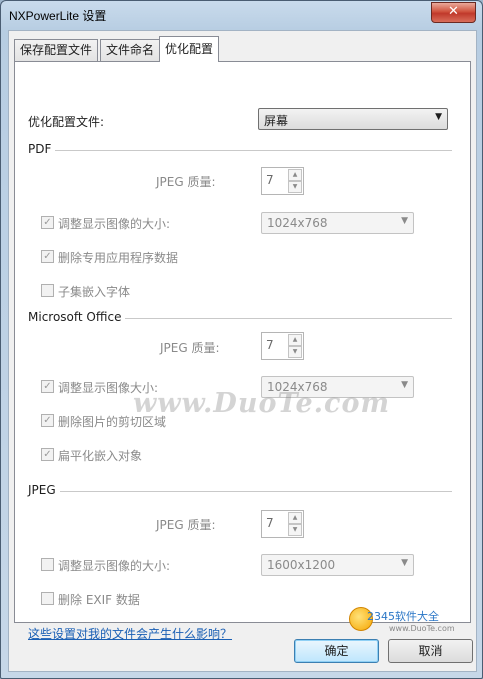 This screenshot has width=483, height=679. Describe the element at coordinates (100, 456) in the screenshot. I see `office-flatten-label: 扁平化嵌入对象` at that location.